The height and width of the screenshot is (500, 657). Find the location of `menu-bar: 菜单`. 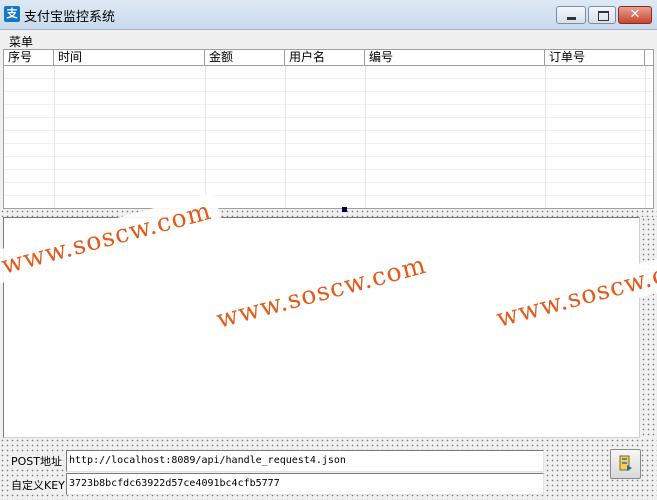

menu-bar: 菜单 is located at coordinates (328, 40).